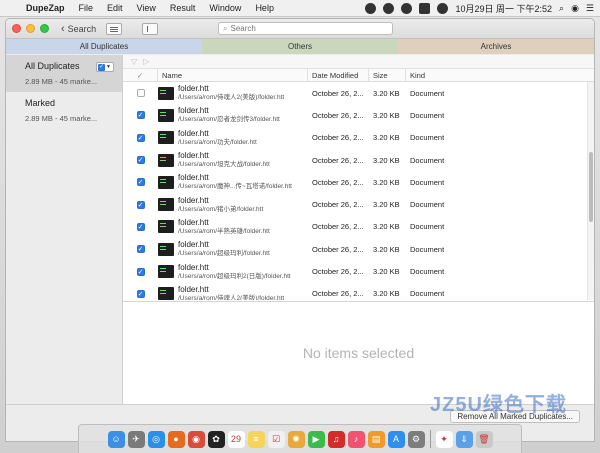 Image resolution: width=600 pixels, height=453 pixels. Describe the element at coordinates (358, 62) in the screenshot. I see `filter-bar: ▽ ▷` at that location.